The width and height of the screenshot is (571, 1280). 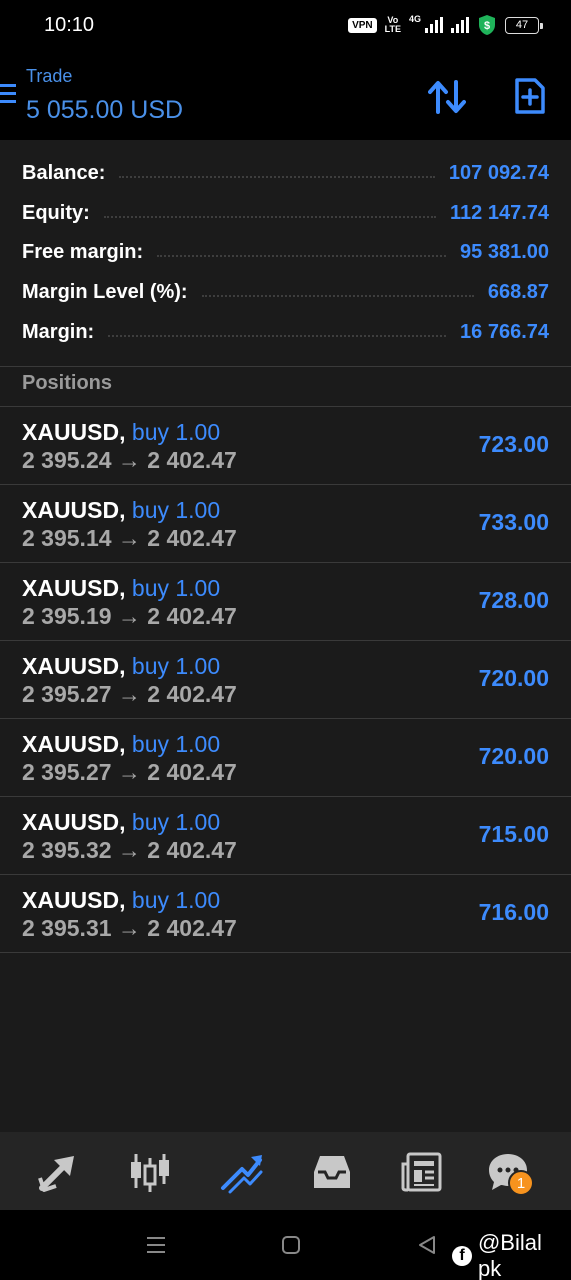 What do you see at coordinates (129, 616) in the screenshot?
I see `position-prices: 2 395.19 → 2 402.47` at bounding box center [129, 616].